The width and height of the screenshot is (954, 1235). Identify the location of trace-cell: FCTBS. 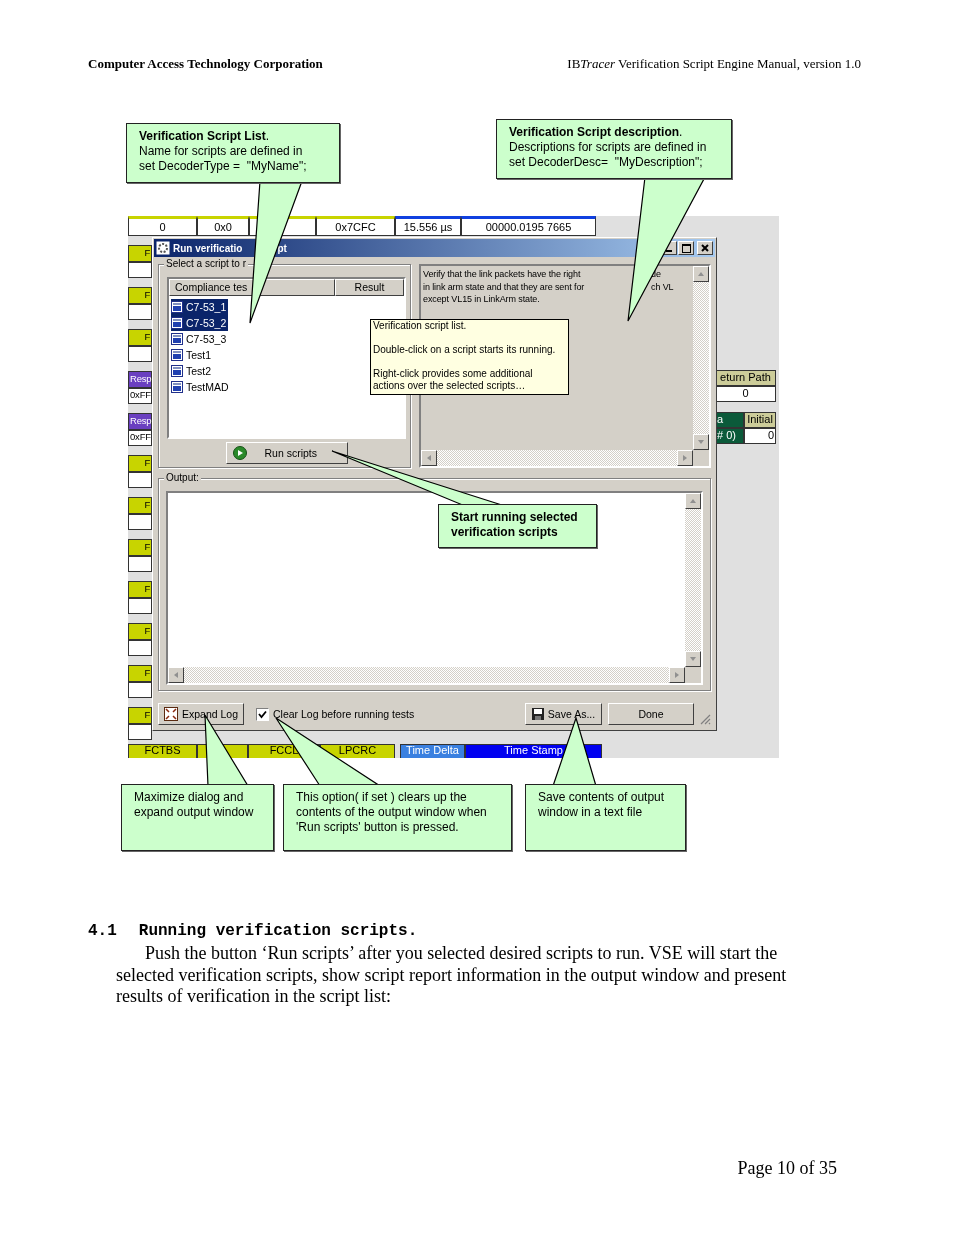
(162, 751).